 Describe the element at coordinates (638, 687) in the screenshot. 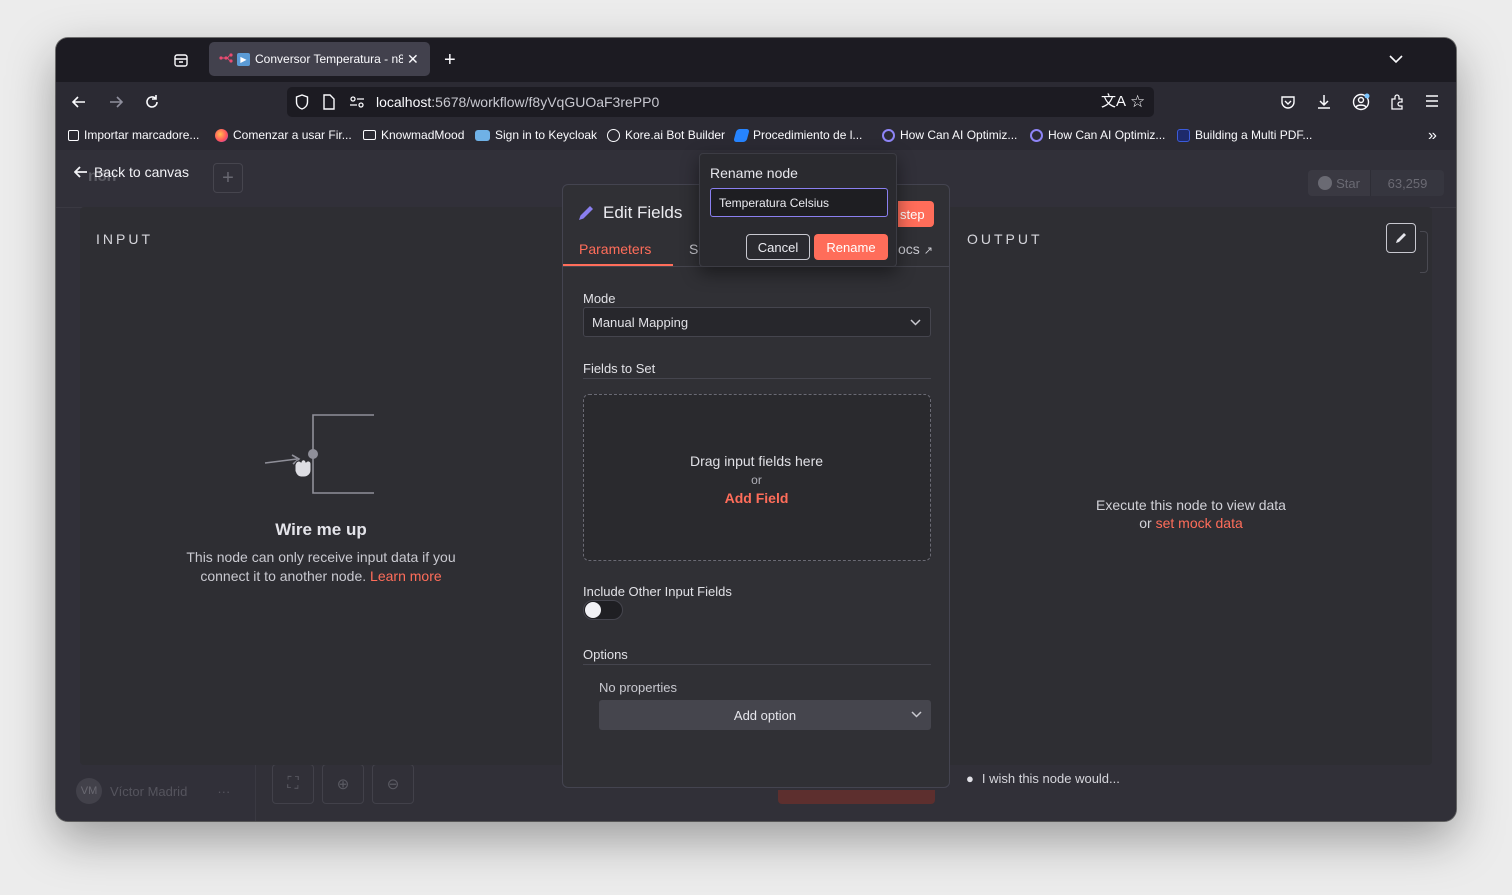

I see `no-properties-text: No properties` at that location.